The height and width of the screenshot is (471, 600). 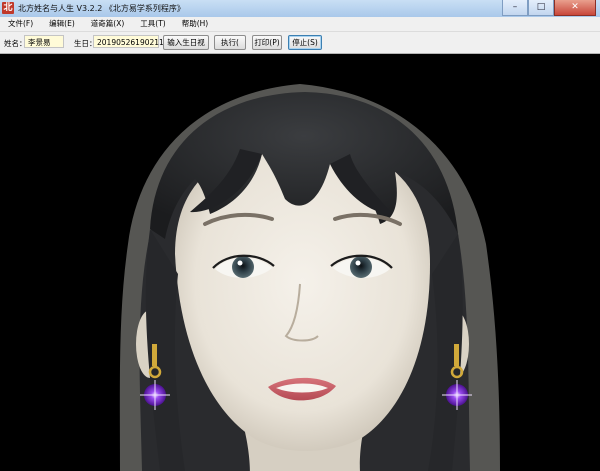 What do you see at coordinates (300, 24) in the screenshot?
I see `menu-bar: 文件(F) 编辑(E) 道奇篇(X) 工具(T) 帮助(H)` at bounding box center [300, 24].